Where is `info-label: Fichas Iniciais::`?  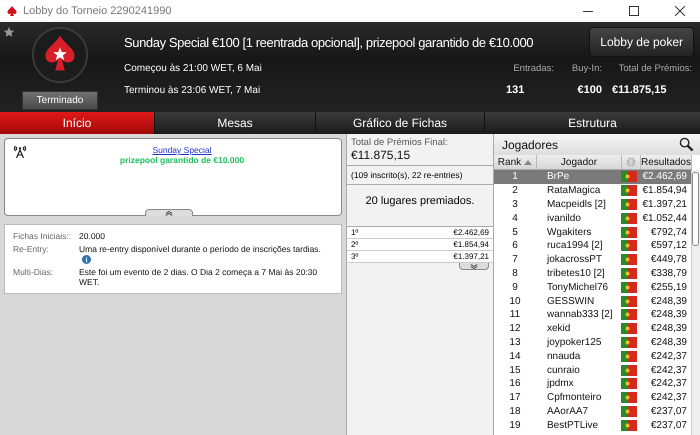
info-label: Fichas Iniciais:: is located at coordinates (42, 236).